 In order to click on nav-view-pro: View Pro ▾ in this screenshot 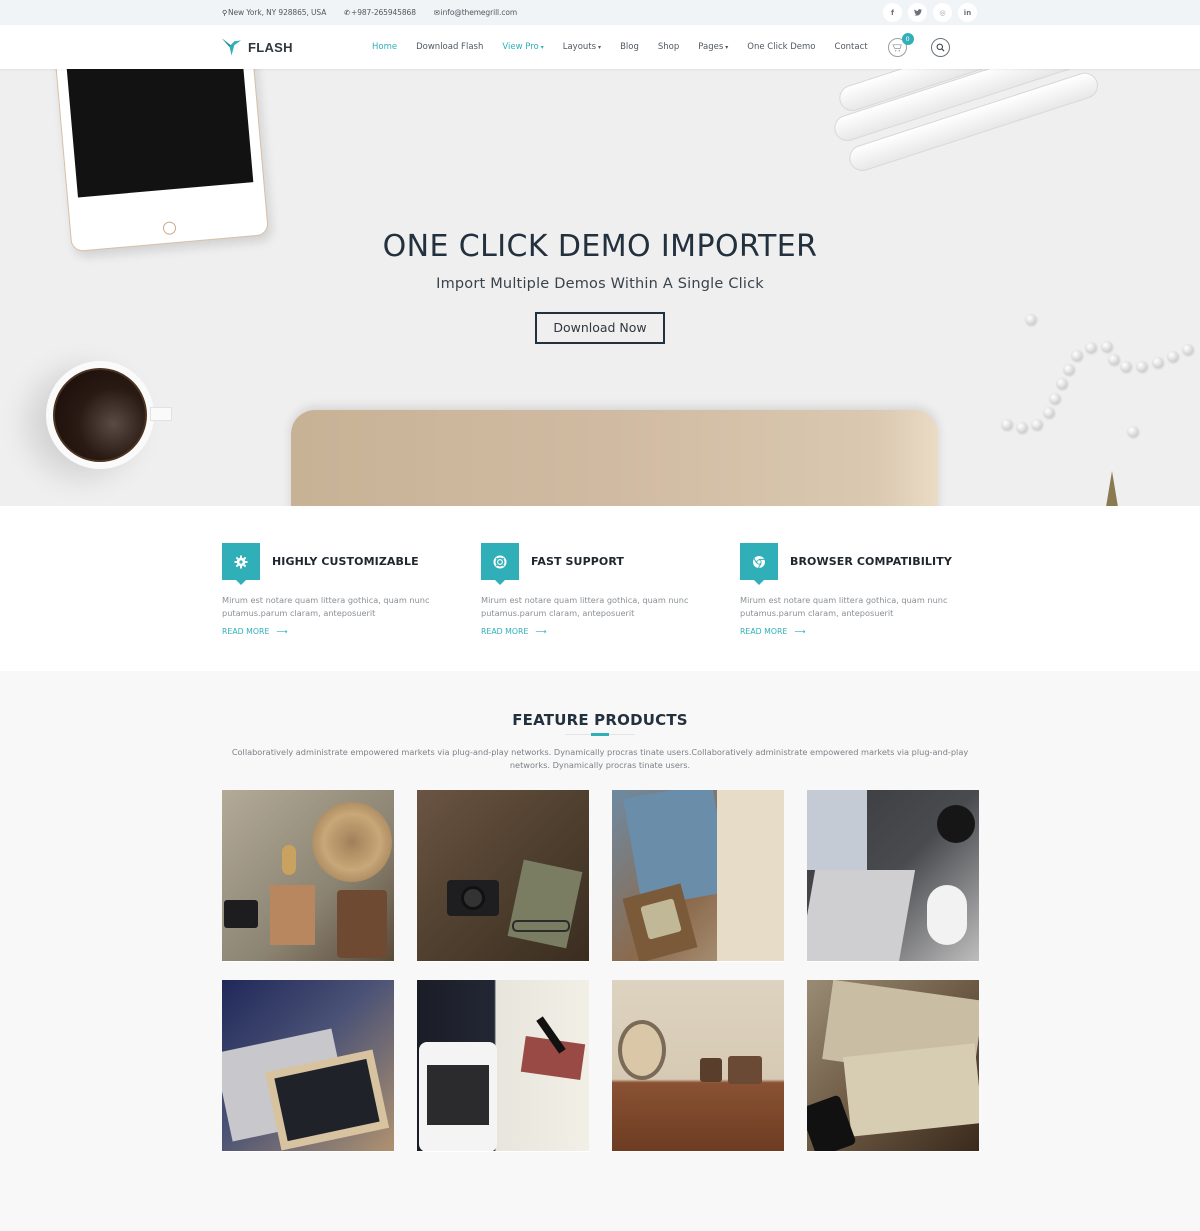, I will do `click(522, 47)`.